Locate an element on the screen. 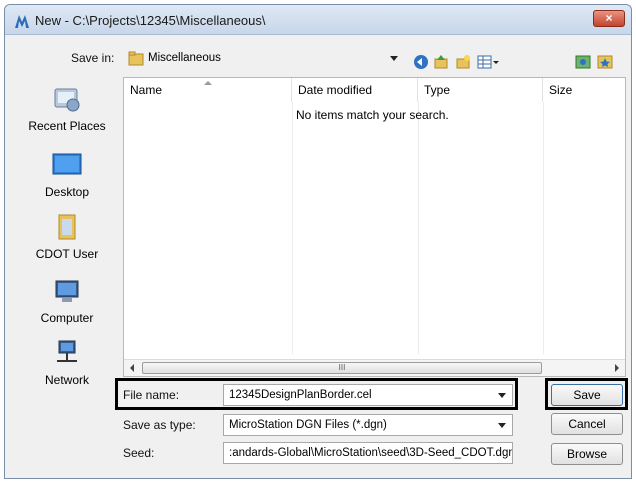 This screenshot has width=636, height=483. browse-button: Browse is located at coordinates (587, 454).